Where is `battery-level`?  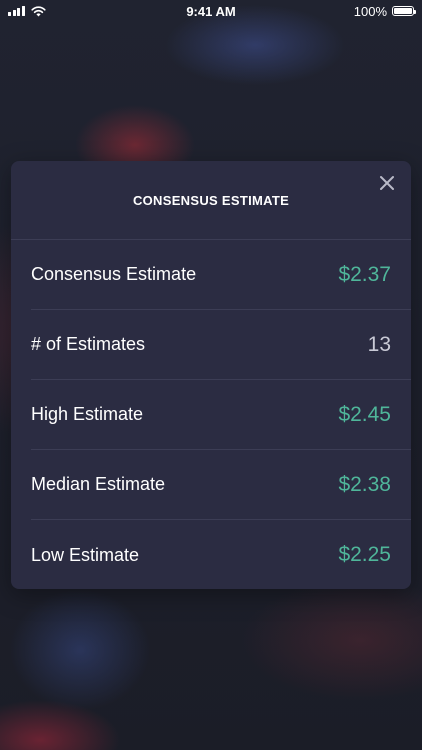 battery-level is located at coordinates (403, 11).